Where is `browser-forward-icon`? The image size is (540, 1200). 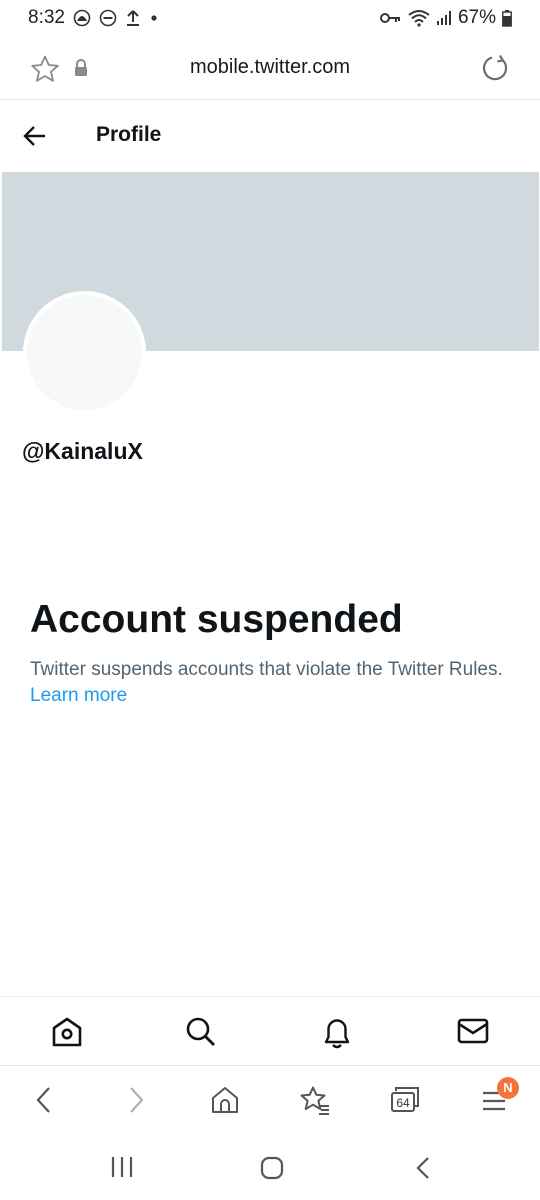 browser-forward-icon is located at coordinates (136, 1102).